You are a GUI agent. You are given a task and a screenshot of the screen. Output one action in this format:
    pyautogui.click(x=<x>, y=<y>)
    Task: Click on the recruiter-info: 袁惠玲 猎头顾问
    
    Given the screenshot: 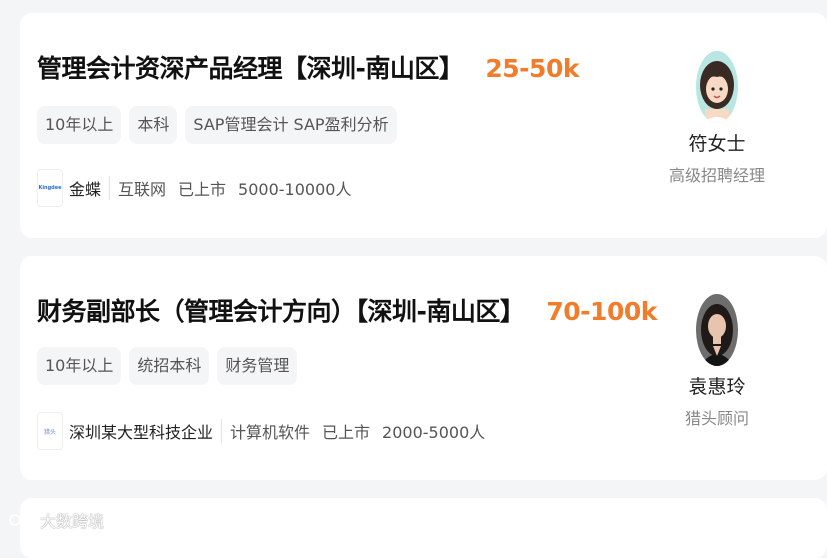 What is the action you would take?
    pyautogui.click(x=717, y=361)
    